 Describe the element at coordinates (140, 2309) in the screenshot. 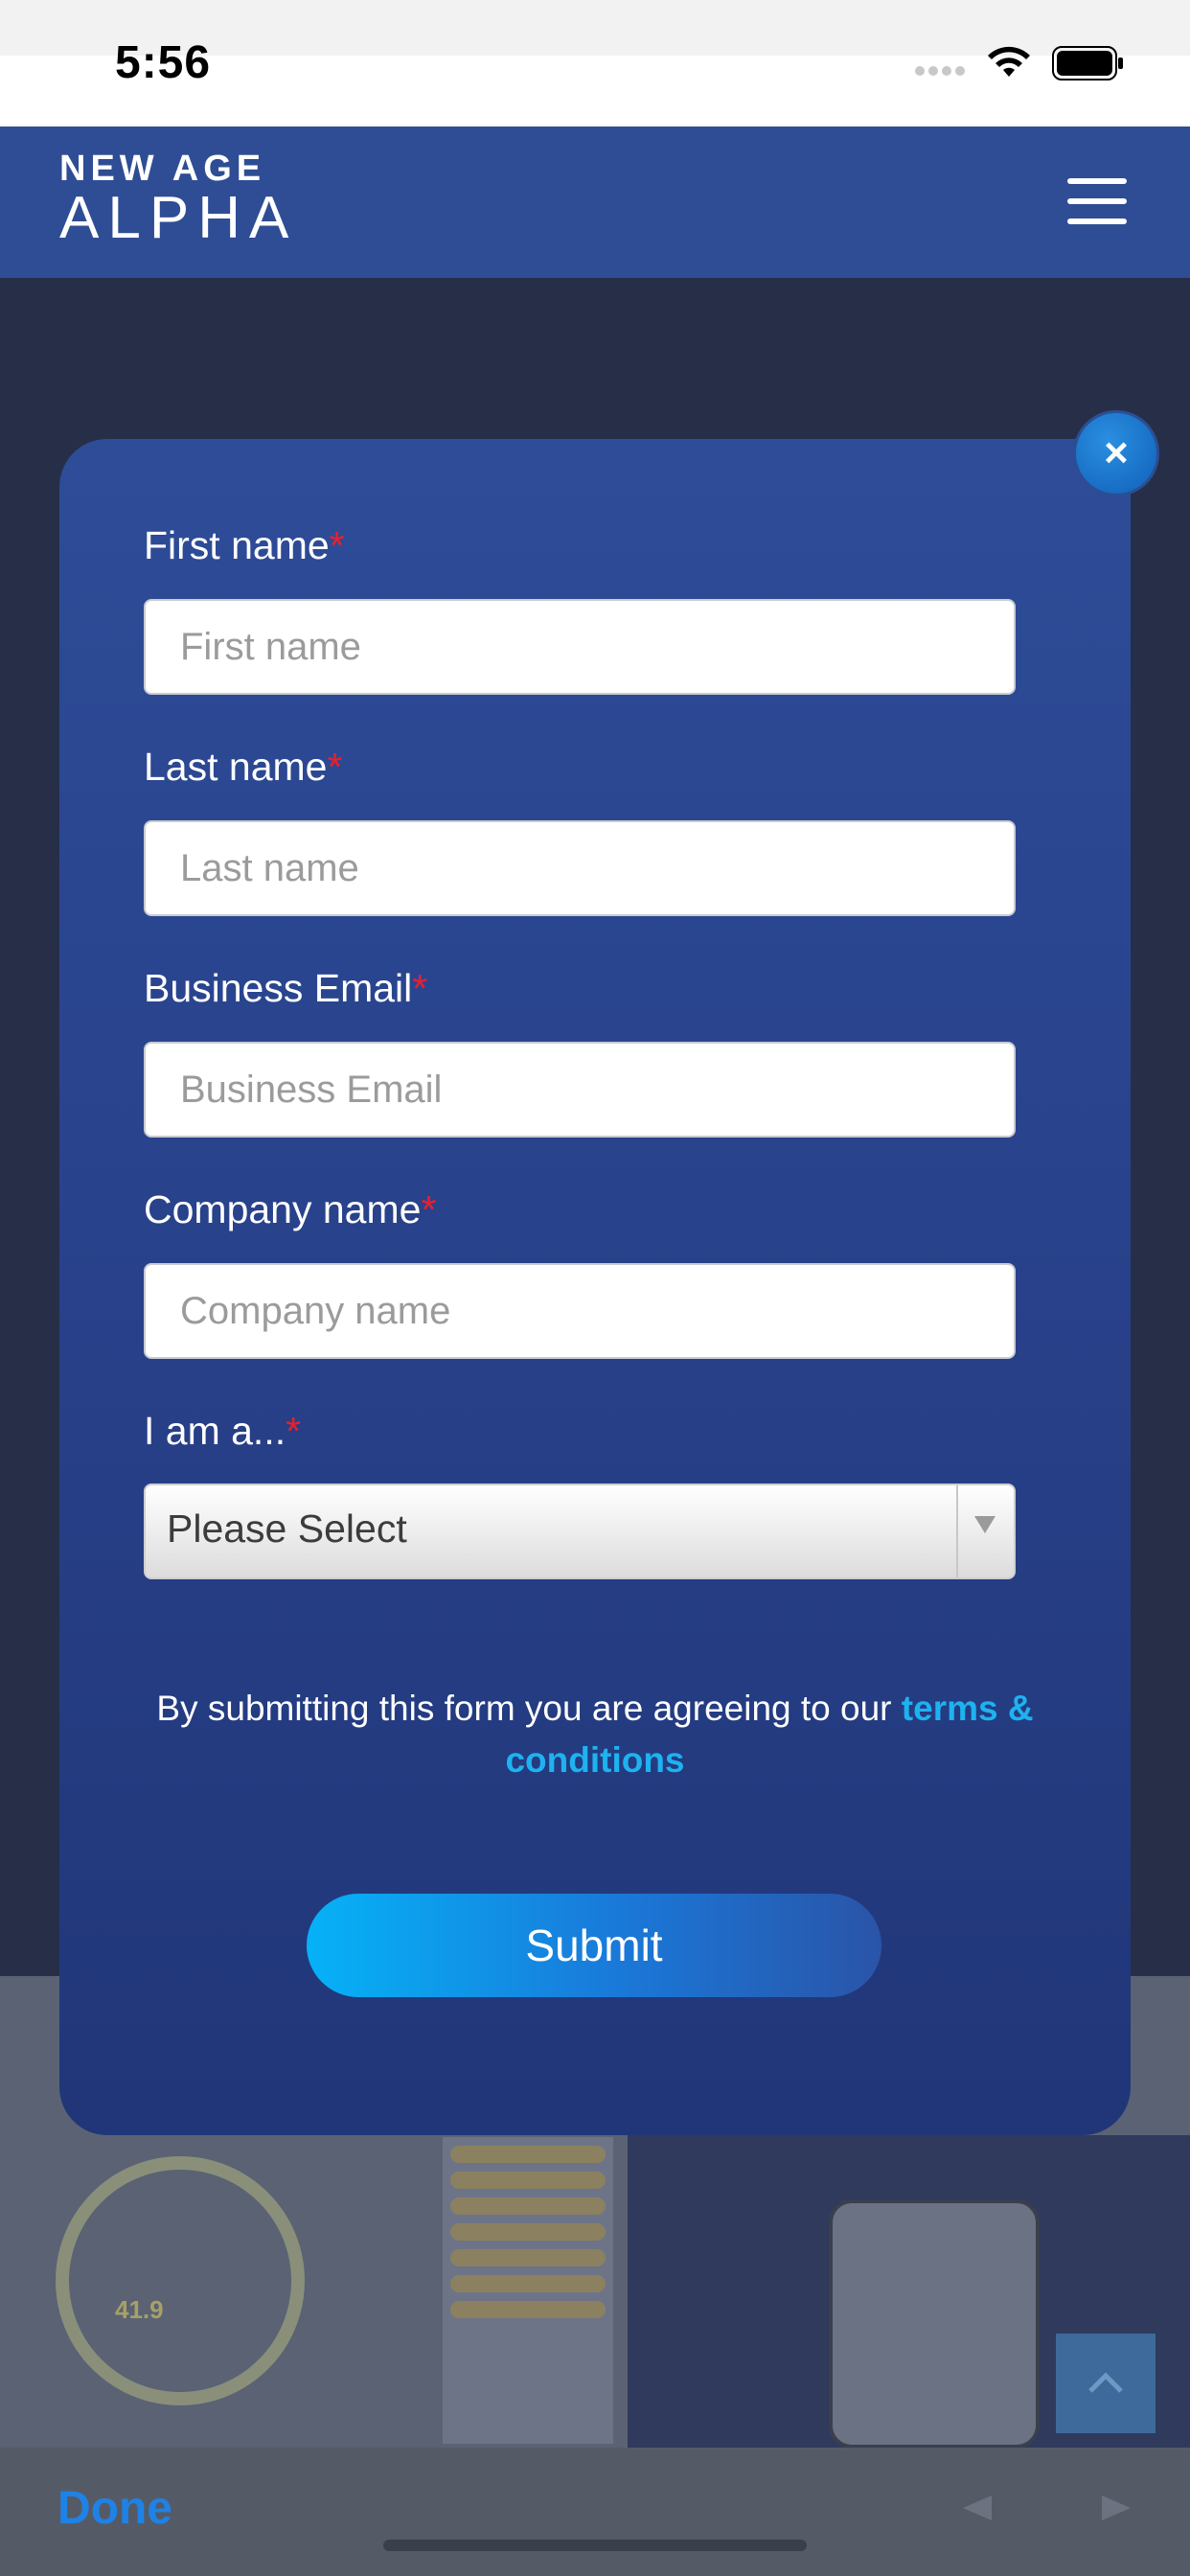

I see `background-gauge-value: 41.9` at that location.